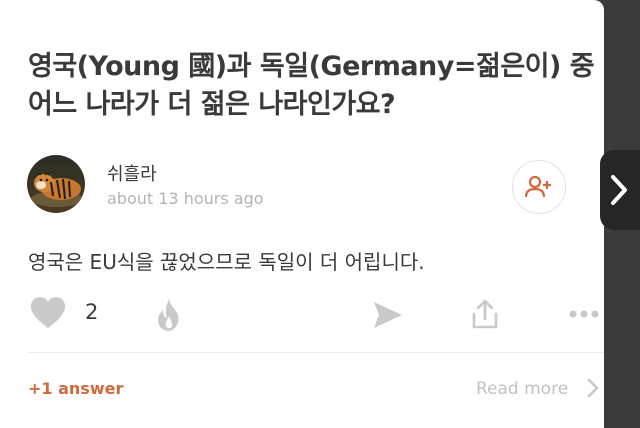 The image size is (640, 428). Describe the element at coordinates (584, 314) in the screenshot. I see `more-dots-icon` at that location.